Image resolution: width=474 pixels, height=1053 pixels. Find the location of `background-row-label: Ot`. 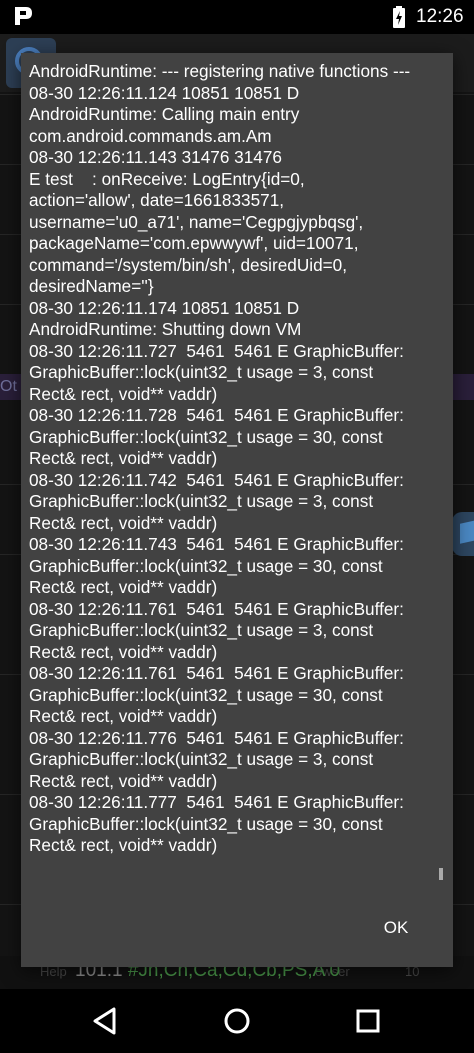

background-row-label: Ot is located at coordinates (8, 386).